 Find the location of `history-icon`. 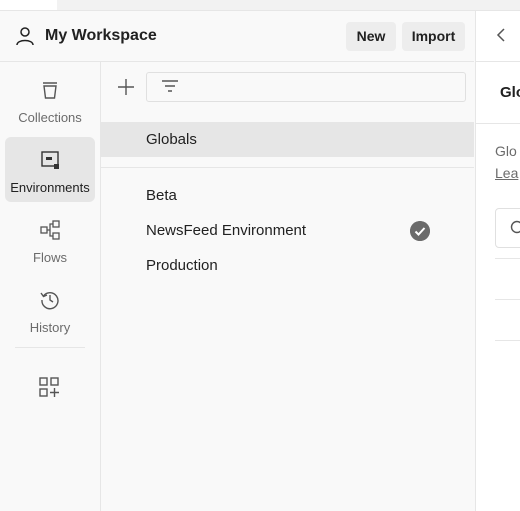

history-icon is located at coordinates (49, 301).